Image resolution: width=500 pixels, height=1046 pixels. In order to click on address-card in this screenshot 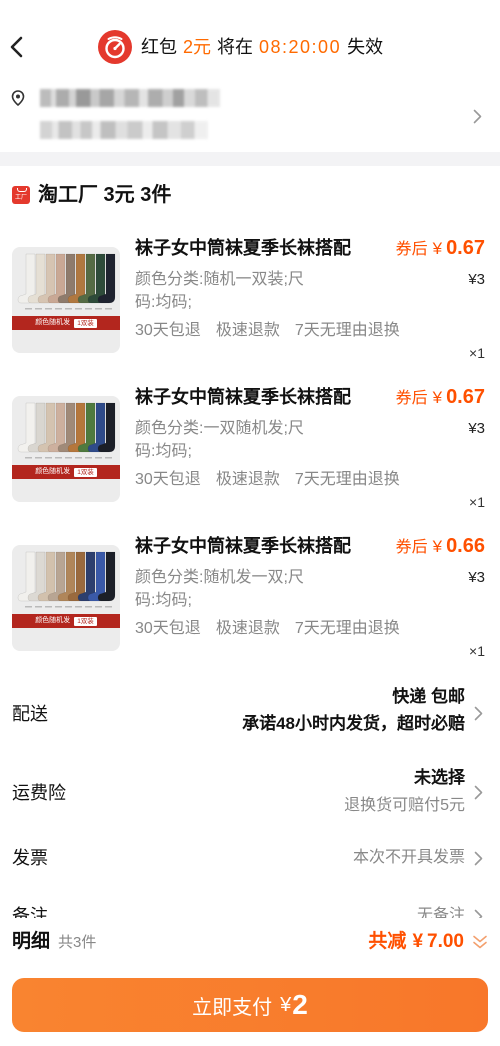, I will do `click(250, 115)`.